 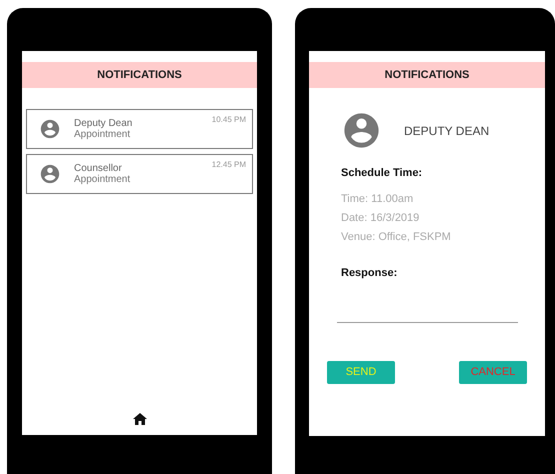 What do you see at coordinates (396, 237) in the screenshot?
I see `schedule-detail: Venue: Office, FSKPM` at bounding box center [396, 237].